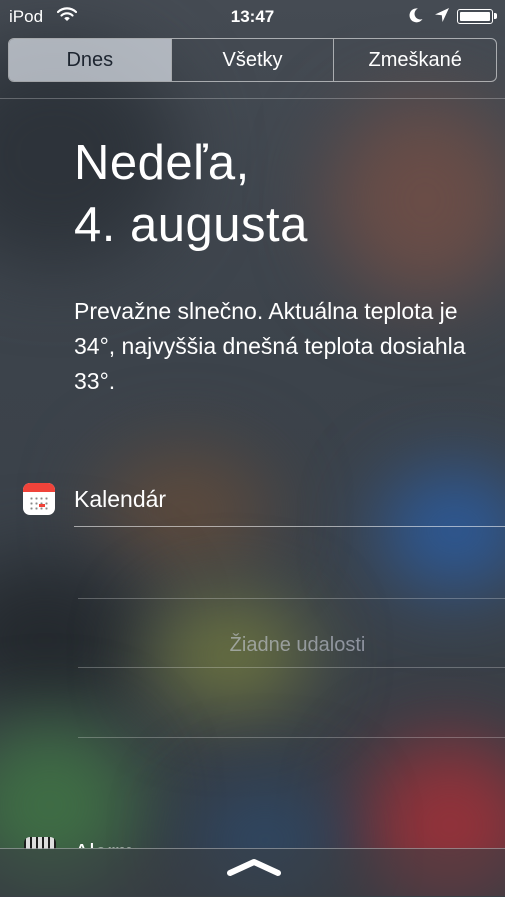 This screenshot has height=897, width=505. Describe the element at coordinates (191, 225) in the screenshot. I see `date-day-month: 4. augusta` at that location.